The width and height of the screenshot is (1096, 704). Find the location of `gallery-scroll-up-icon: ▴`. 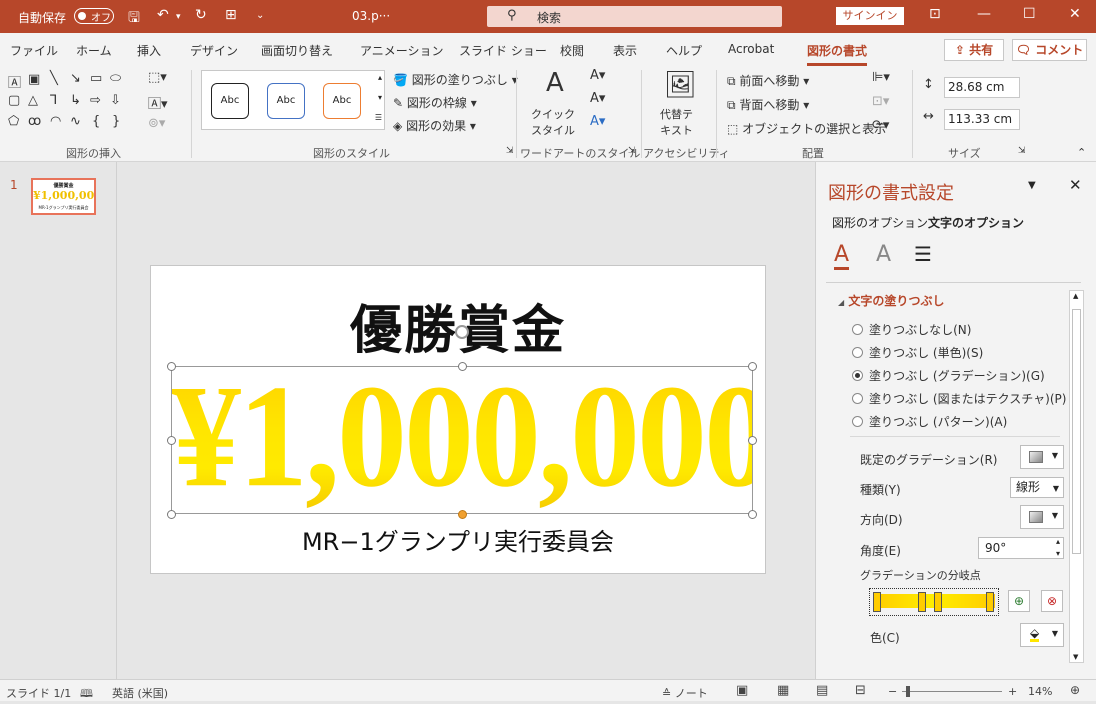

gallery-scroll-up-icon: ▴ is located at coordinates (380, 77).